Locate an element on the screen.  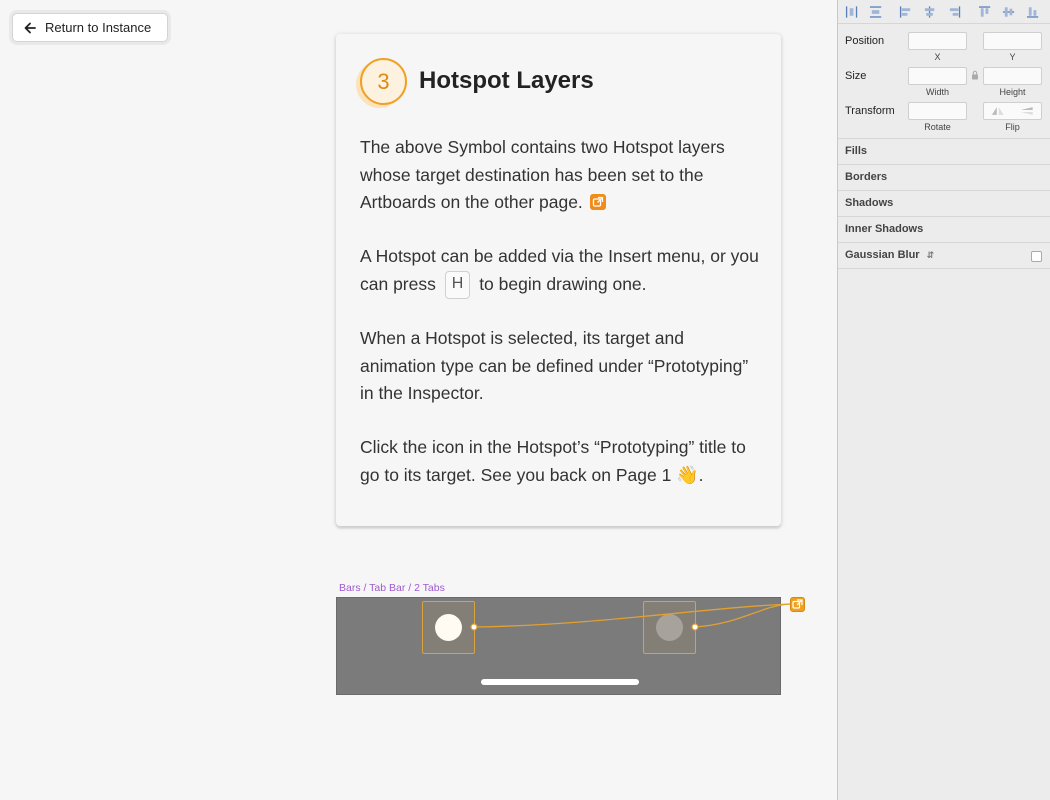
card-title: Hotspot Layers is located at coordinates (506, 80).